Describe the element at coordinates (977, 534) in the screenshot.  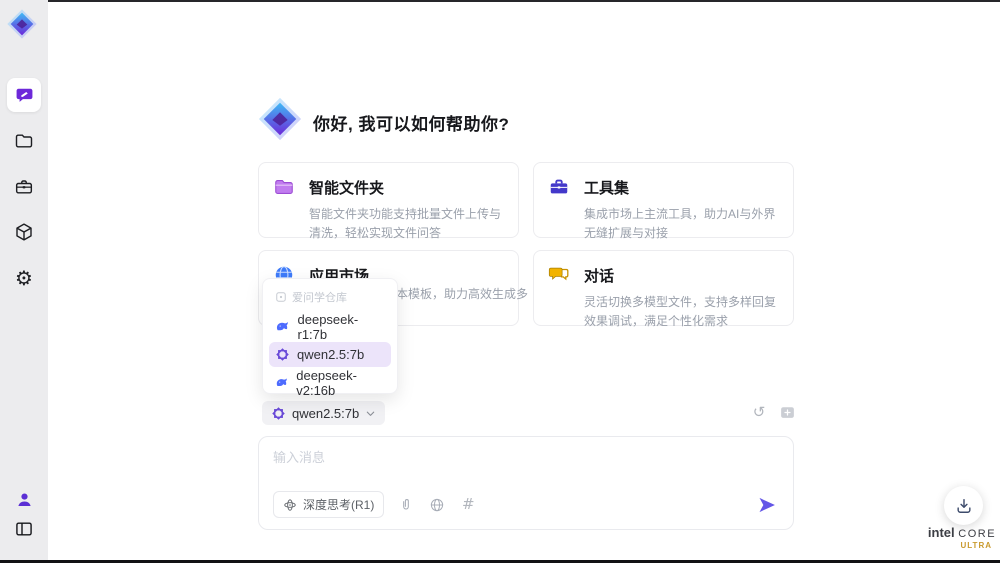
I see `core-text: CORE` at that location.